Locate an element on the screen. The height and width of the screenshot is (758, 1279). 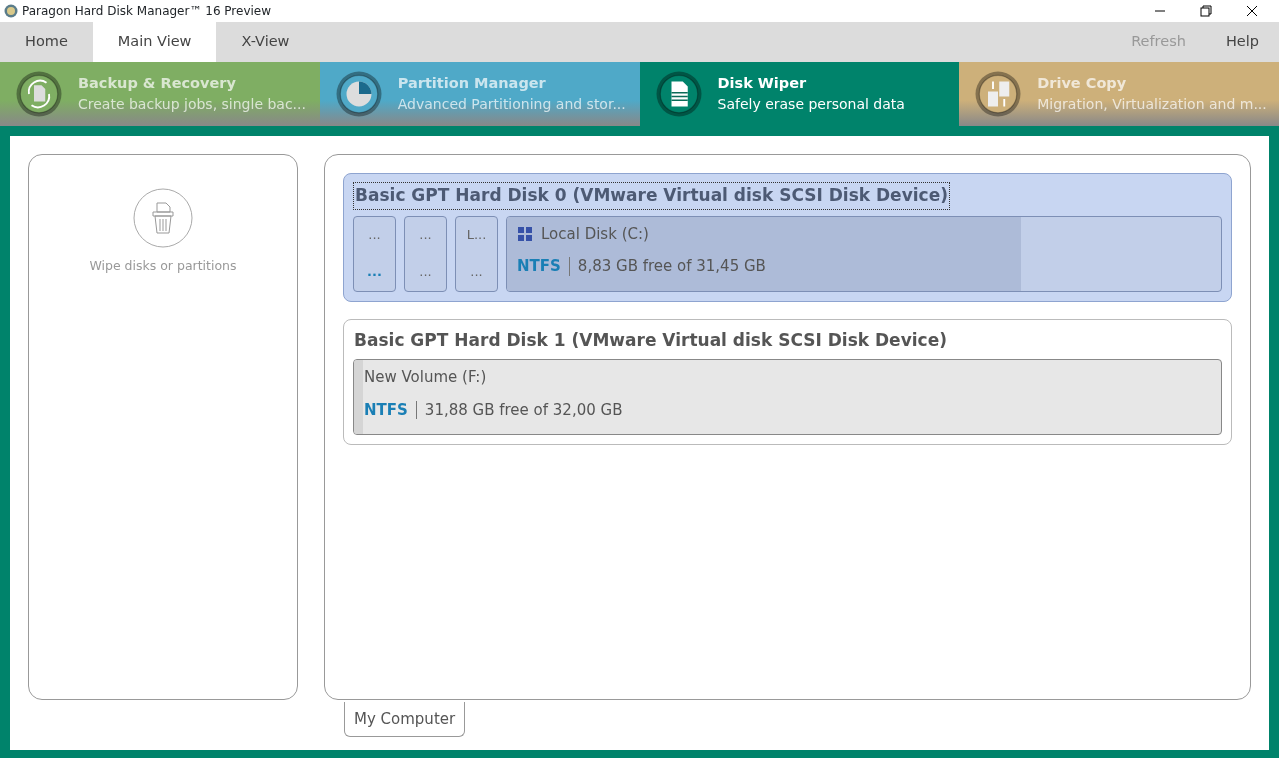
disk-title: Basic GPT Hard Disk 1 (VMware Virtual disk SCSI Disk Device) is located at coordinates (650, 340).